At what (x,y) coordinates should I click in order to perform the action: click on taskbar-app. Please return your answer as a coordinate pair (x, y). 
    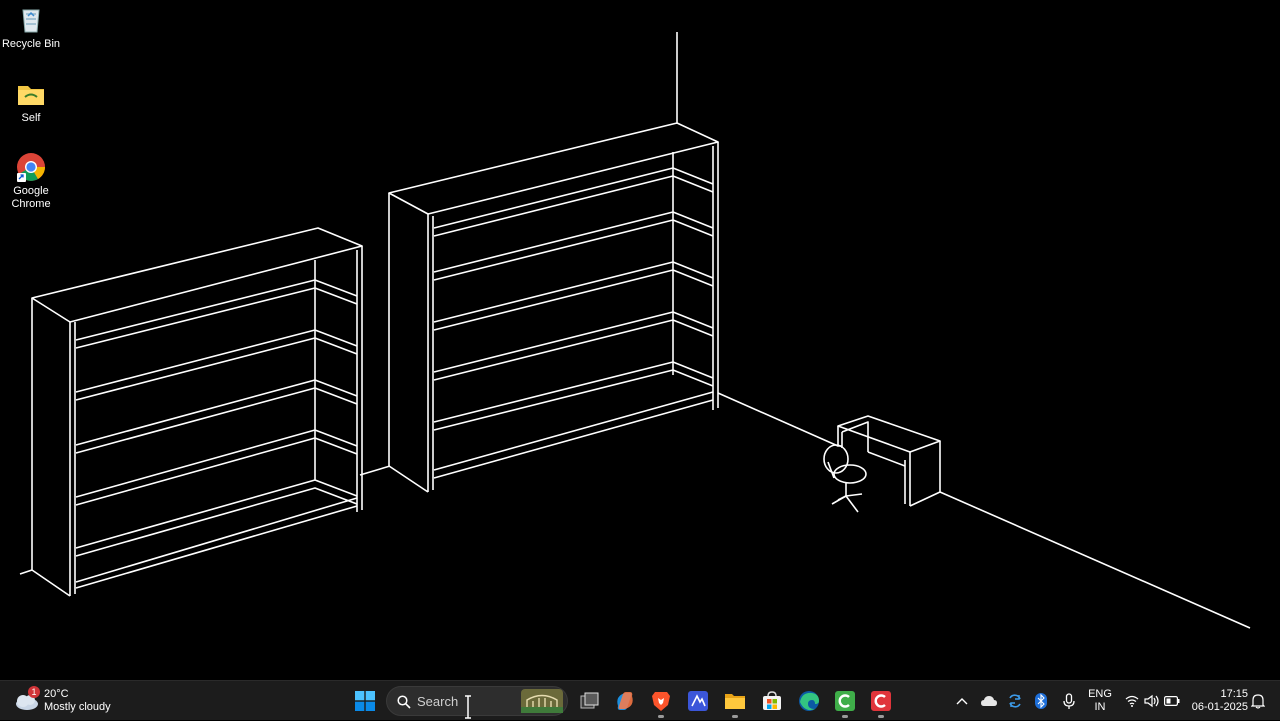
    Looking at the image, I should click on (698, 701).